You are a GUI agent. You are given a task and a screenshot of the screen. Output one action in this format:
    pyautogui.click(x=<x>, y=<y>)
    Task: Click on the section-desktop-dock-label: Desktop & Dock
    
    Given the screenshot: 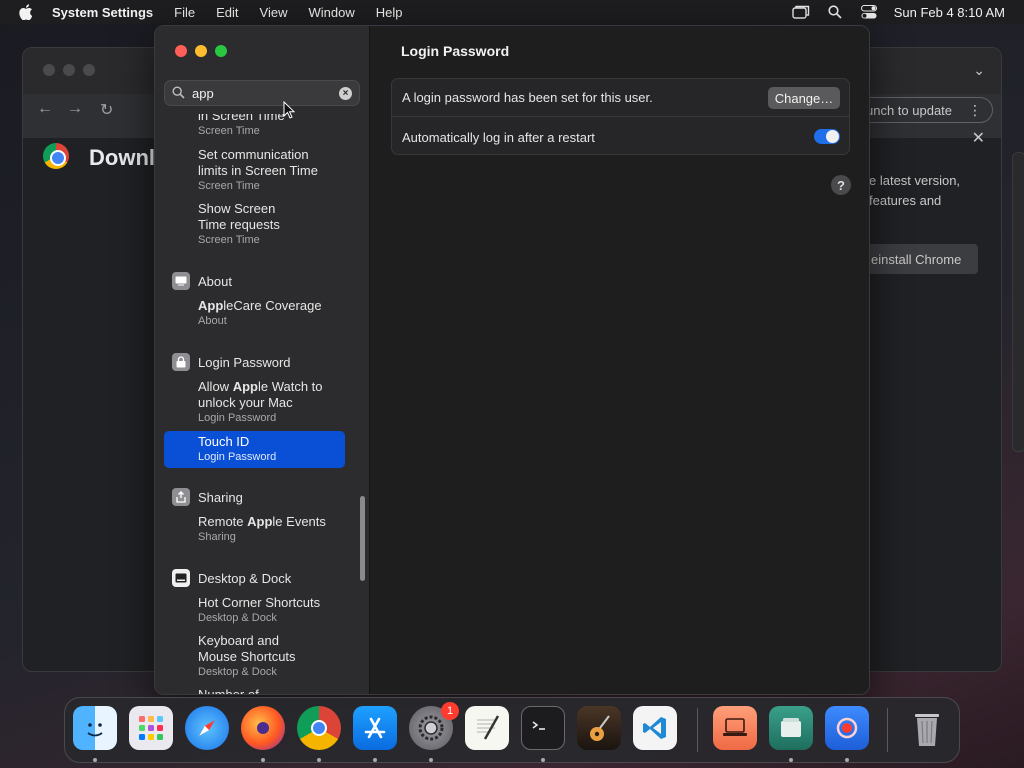 What is the action you would take?
    pyautogui.click(x=245, y=578)
    